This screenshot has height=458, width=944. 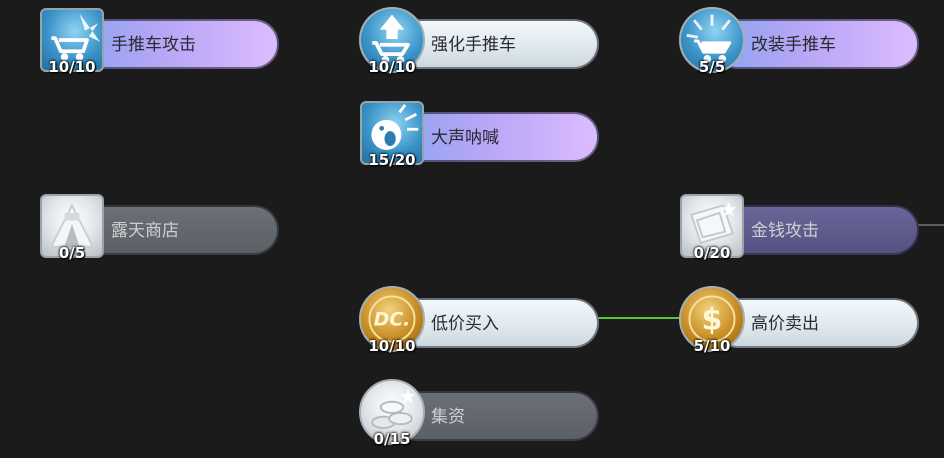 I want to click on skill-node-shout: 大声呐喊 15/20, so click(x=479, y=134).